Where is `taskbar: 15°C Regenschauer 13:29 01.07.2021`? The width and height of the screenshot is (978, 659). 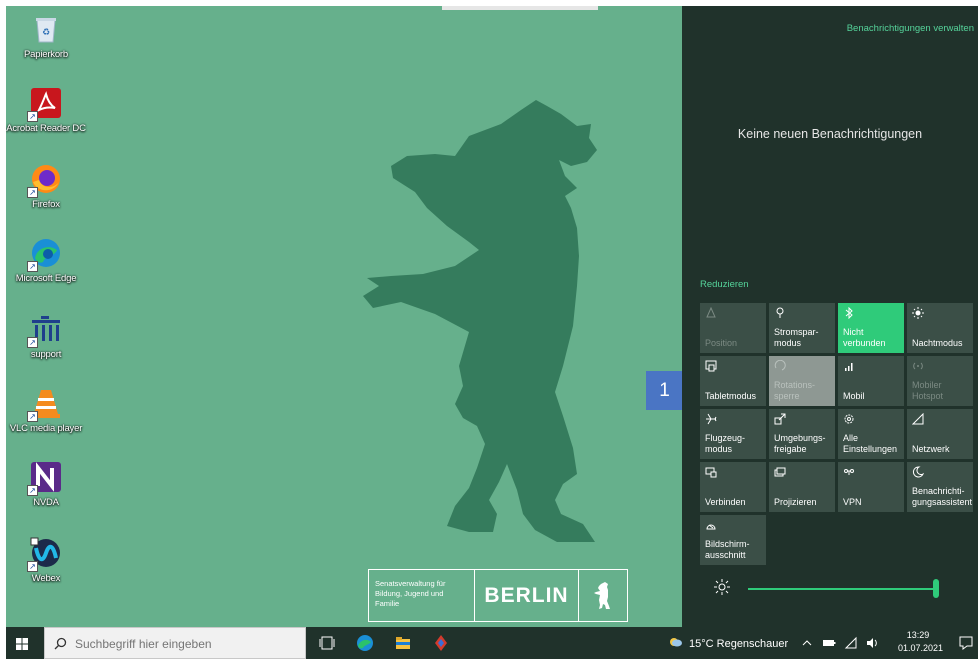 taskbar: 15°C Regenschauer 13:29 01.07.2021 is located at coordinates (492, 643).